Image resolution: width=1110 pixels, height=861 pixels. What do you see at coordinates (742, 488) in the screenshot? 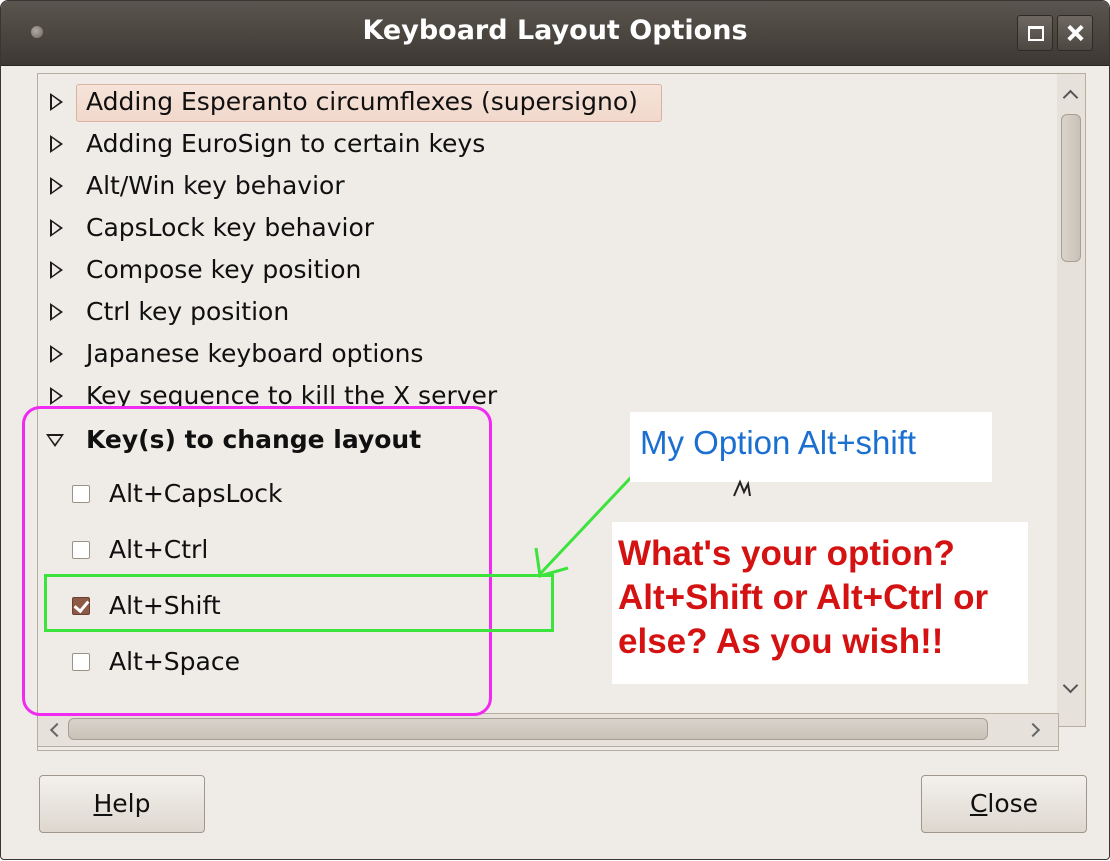
I see `mouse-cursor-icon` at bounding box center [742, 488].